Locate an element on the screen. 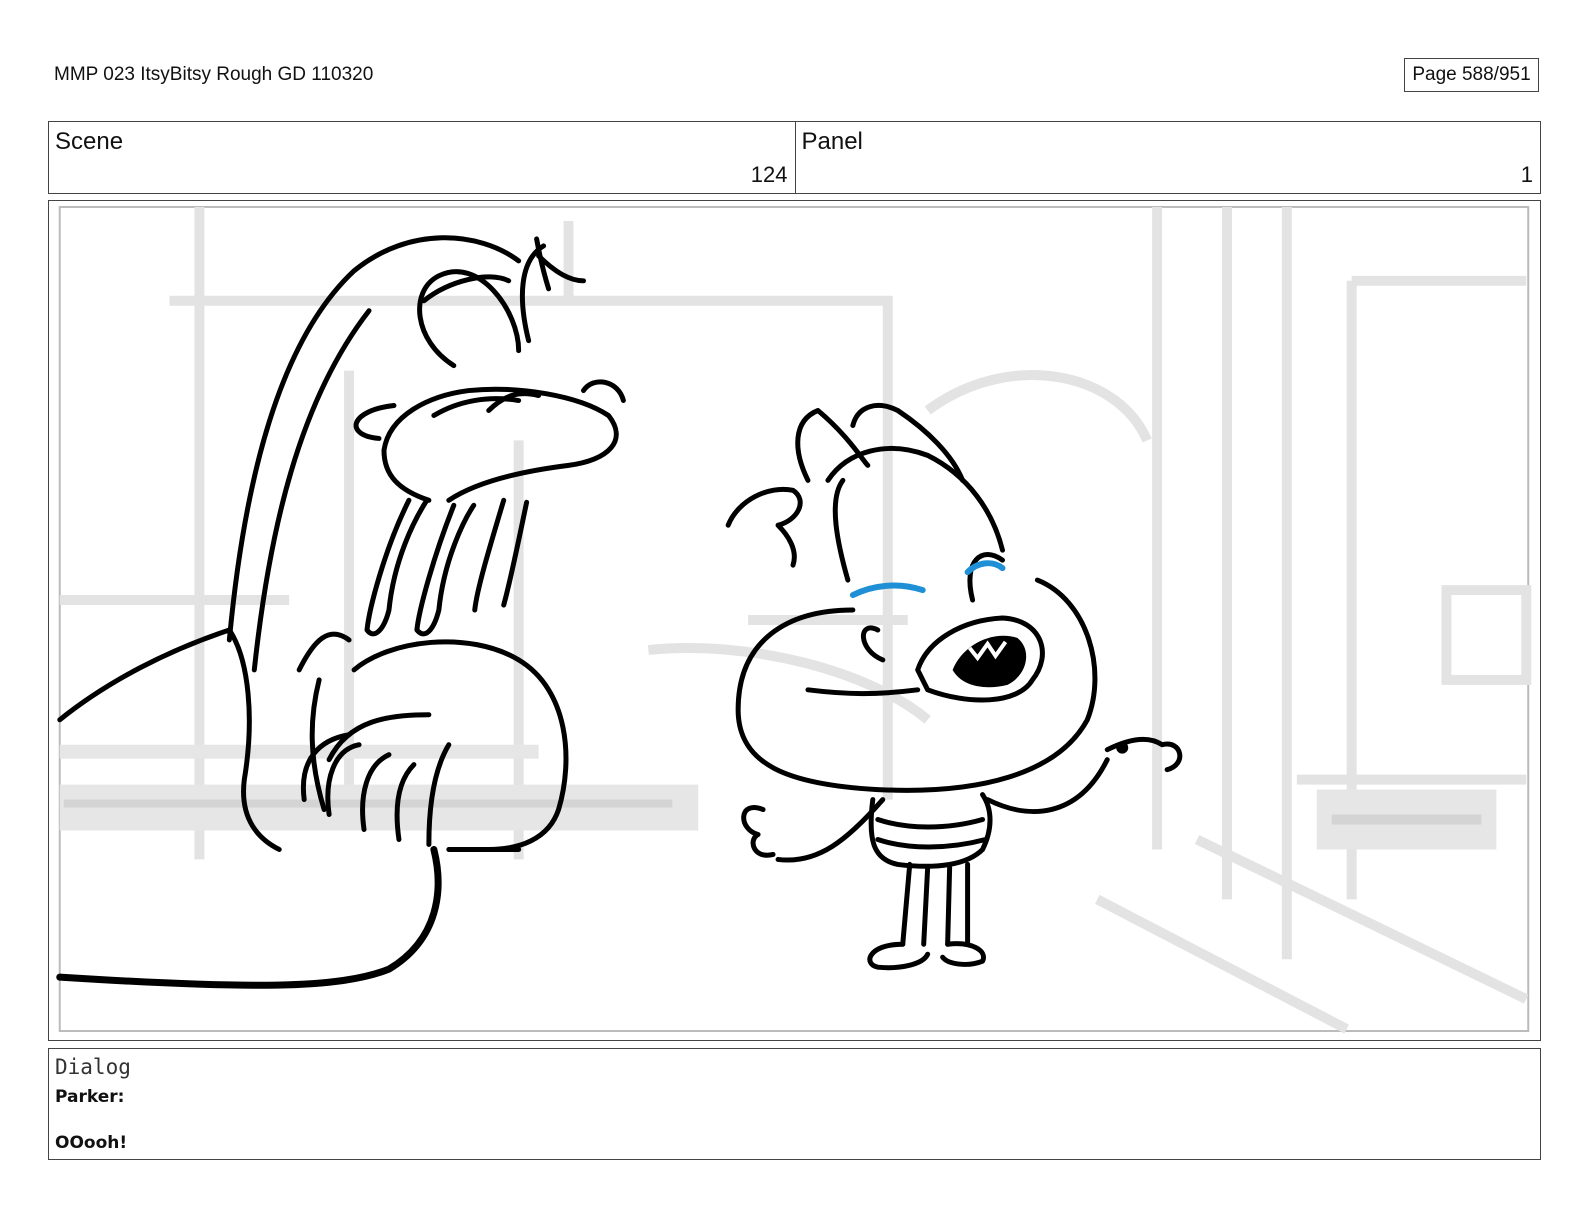 The height and width of the screenshot is (1225, 1582). dialog-speaker: Parker: is located at coordinates (90, 1097).